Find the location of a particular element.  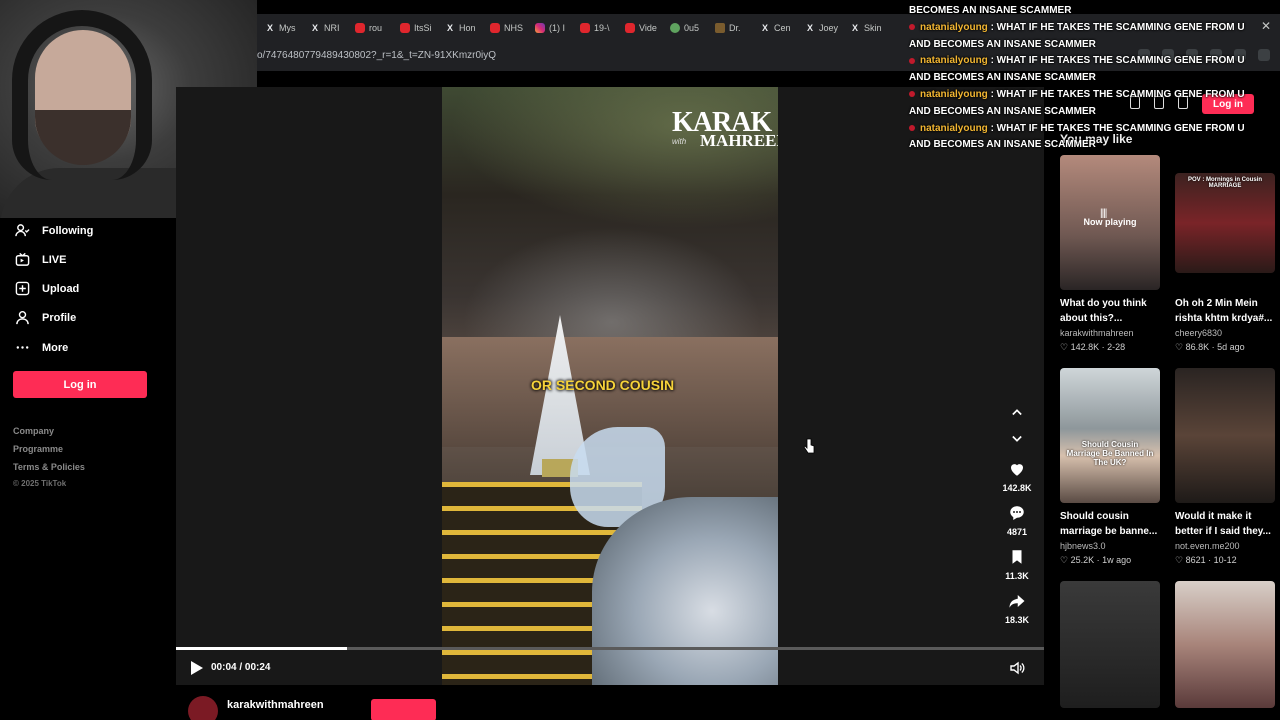

recommended-video-author: karakwithmahreen is located at coordinates (1097, 333).